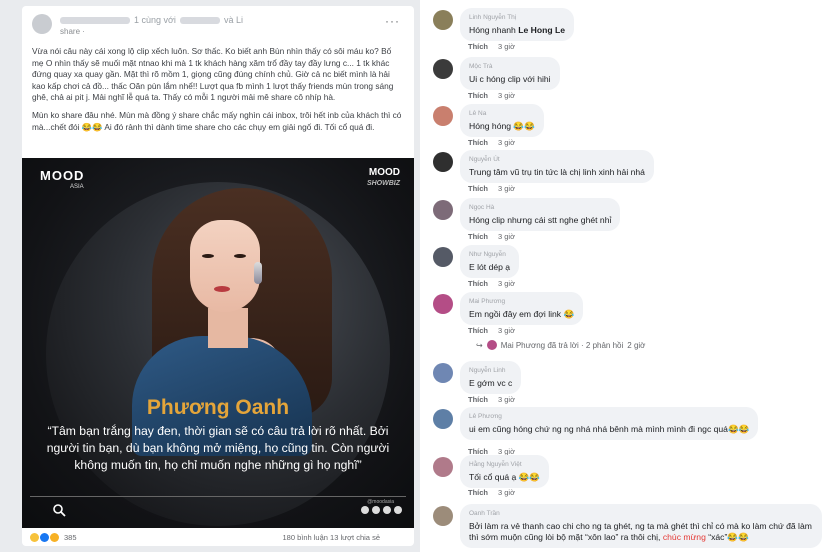 This screenshot has width=829, height=552. What do you see at coordinates (641, 513) in the screenshot?
I see `commenter-name: Oanh Trần` at bounding box center [641, 513].